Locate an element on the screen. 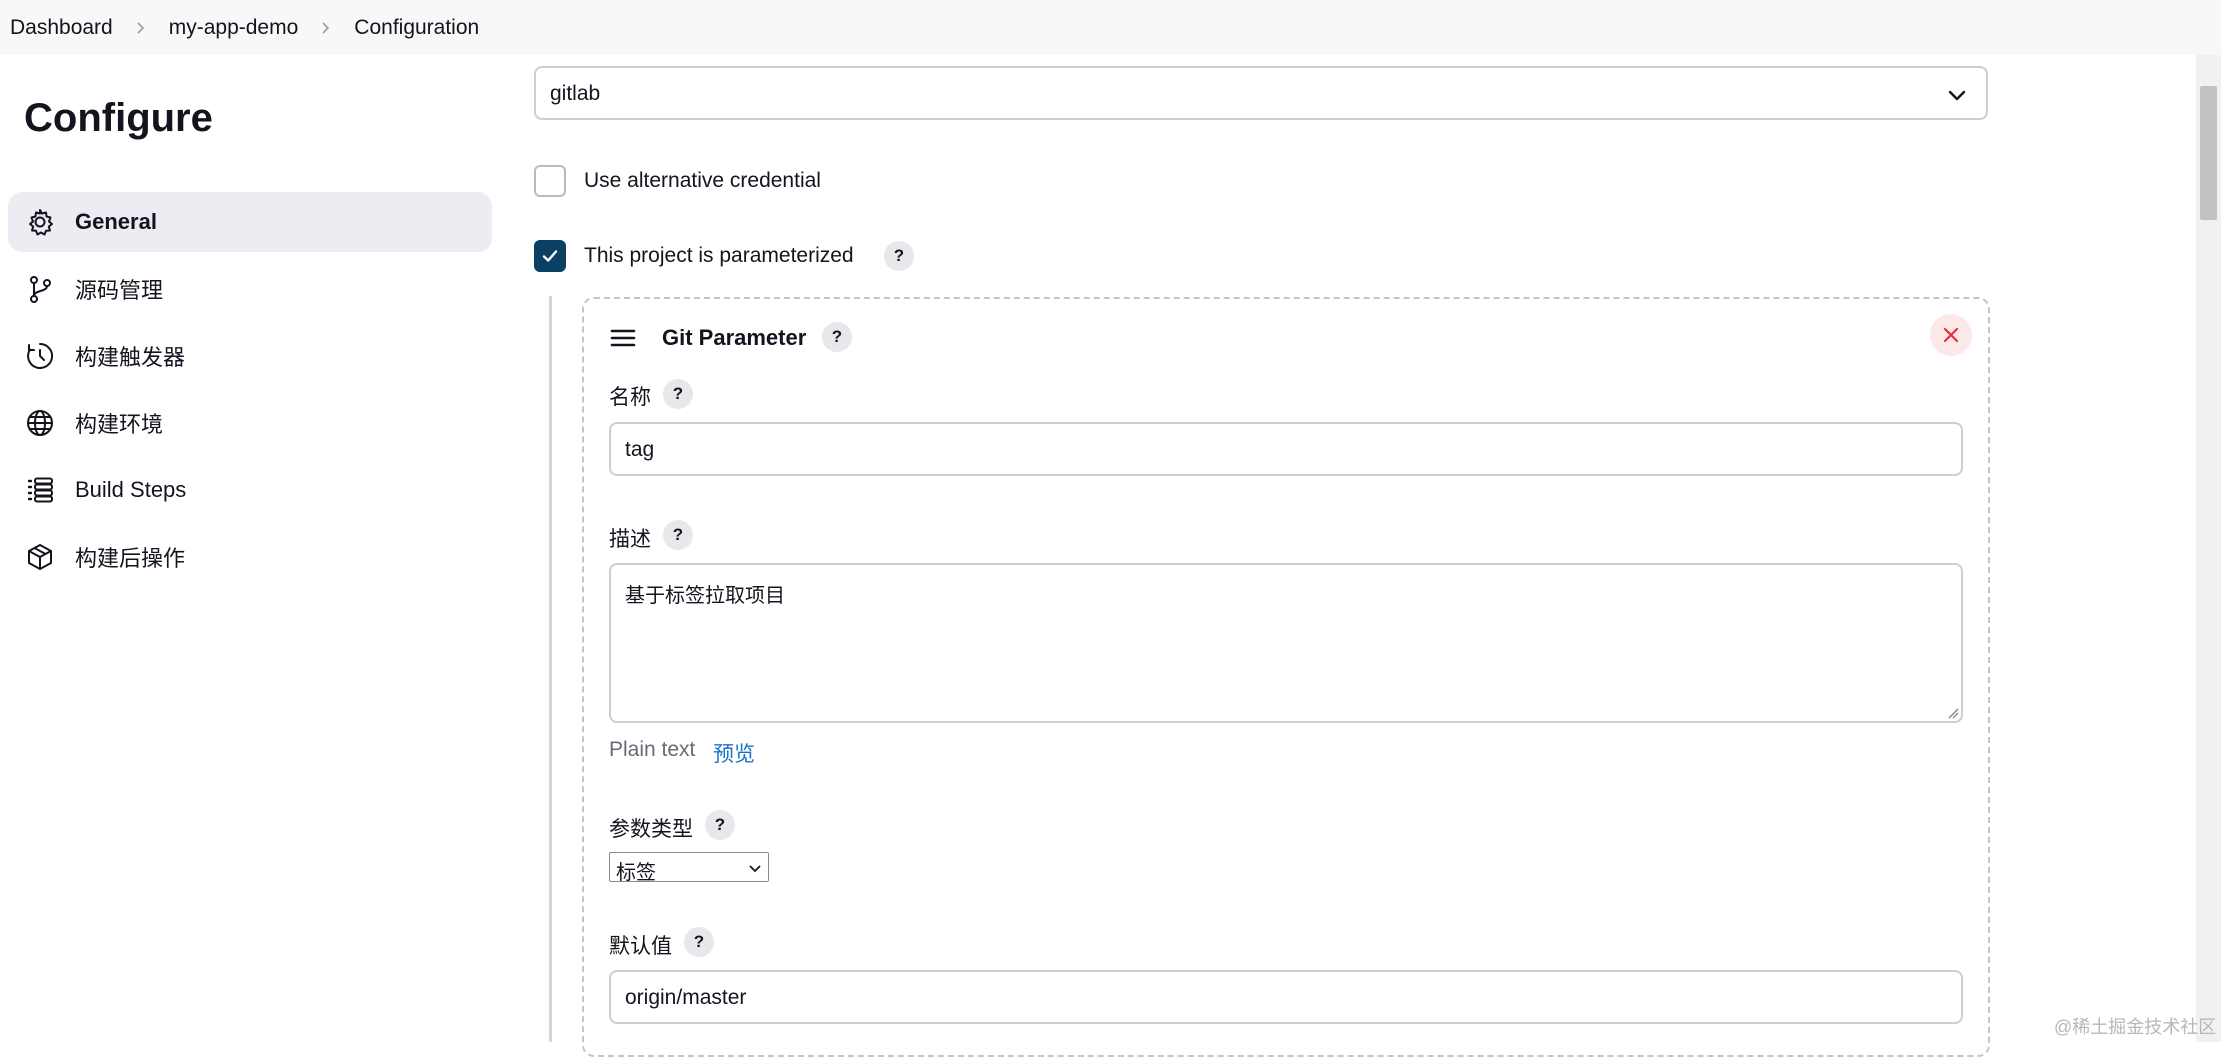  breadcrumb-project: my-app-demo is located at coordinates (234, 28).